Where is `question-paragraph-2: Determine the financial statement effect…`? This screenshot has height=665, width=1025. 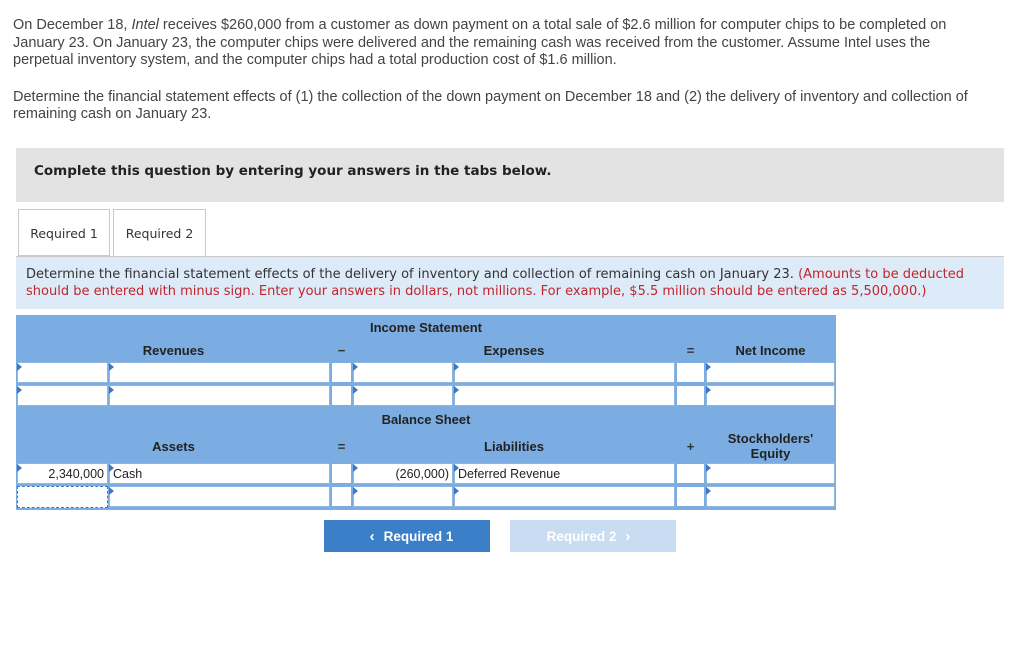
question-paragraph-2: Determine the financial statement effect… is located at coordinates (493, 106).